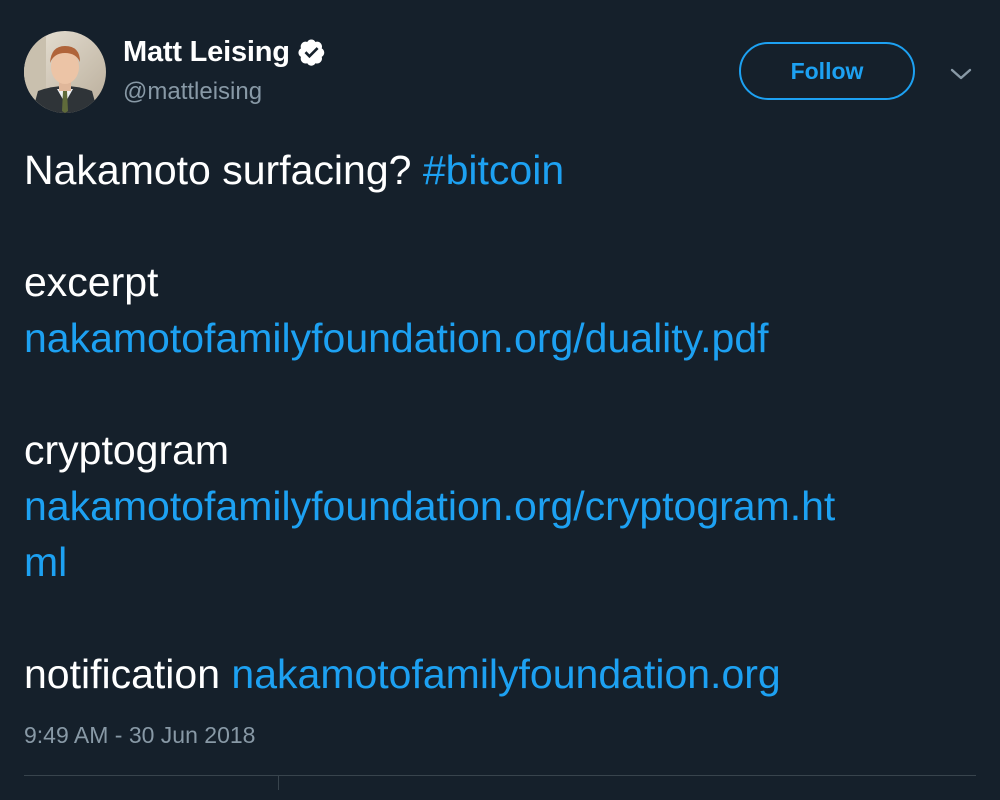  What do you see at coordinates (827, 71) in the screenshot?
I see `follow-button: Follow` at bounding box center [827, 71].